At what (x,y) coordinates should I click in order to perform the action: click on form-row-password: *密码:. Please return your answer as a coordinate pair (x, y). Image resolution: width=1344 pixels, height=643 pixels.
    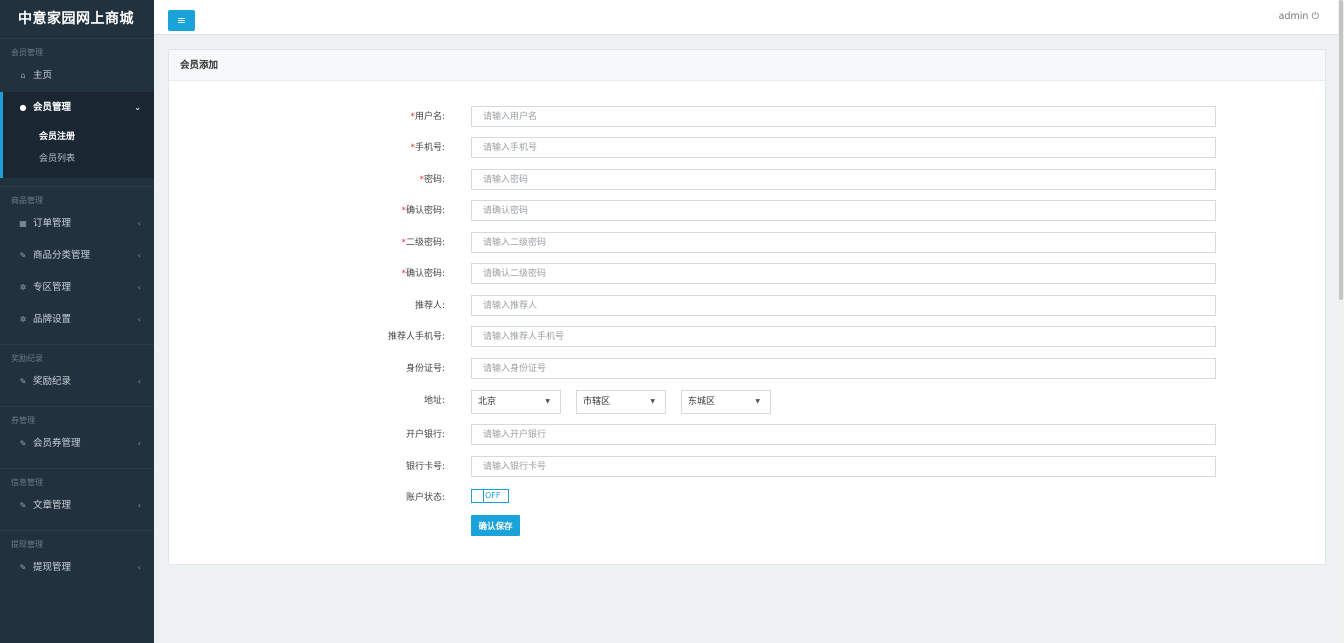
    Looking at the image, I should click on (748, 180).